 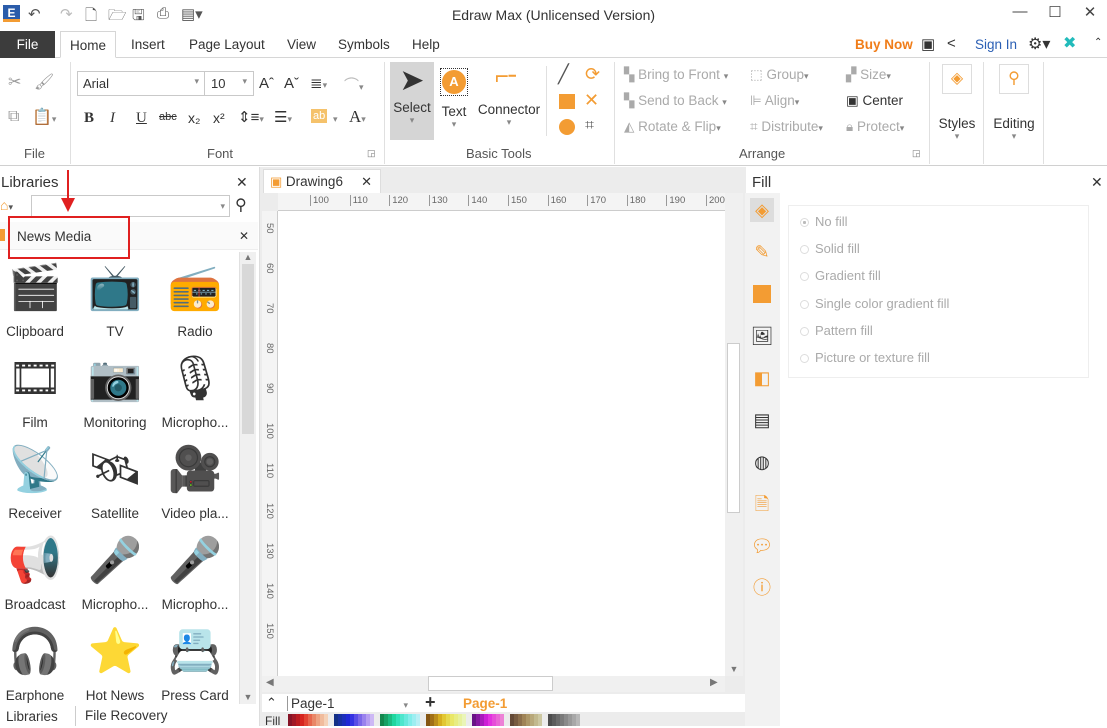 What do you see at coordinates (371, 153) in the screenshot?
I see `font-dialog-launcher-icon: ◲` at bounding box center [371, 153].